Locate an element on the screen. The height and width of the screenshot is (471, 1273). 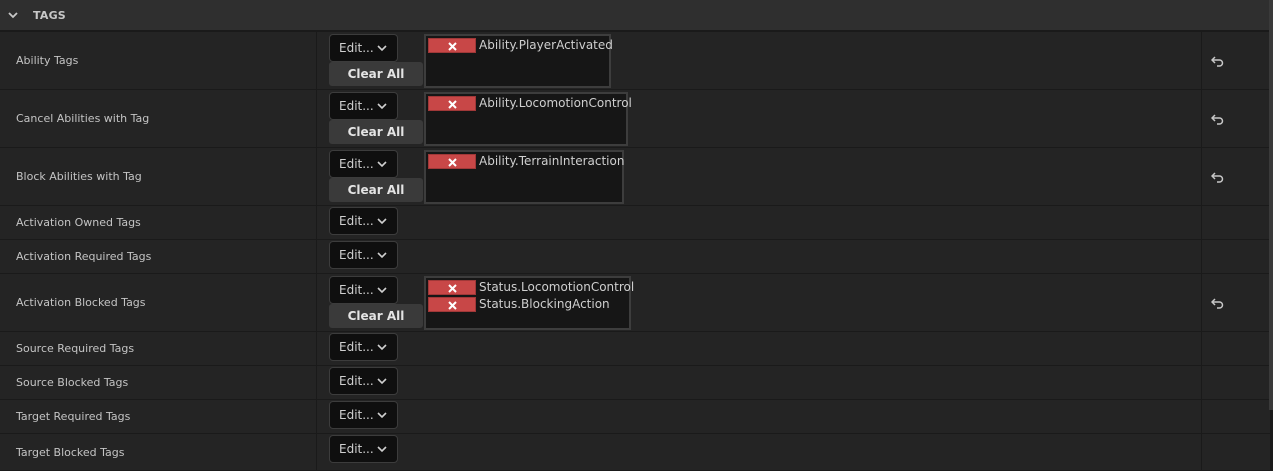
tag-item: Ability.LocomotionControl is located at coordinates (530, 104).